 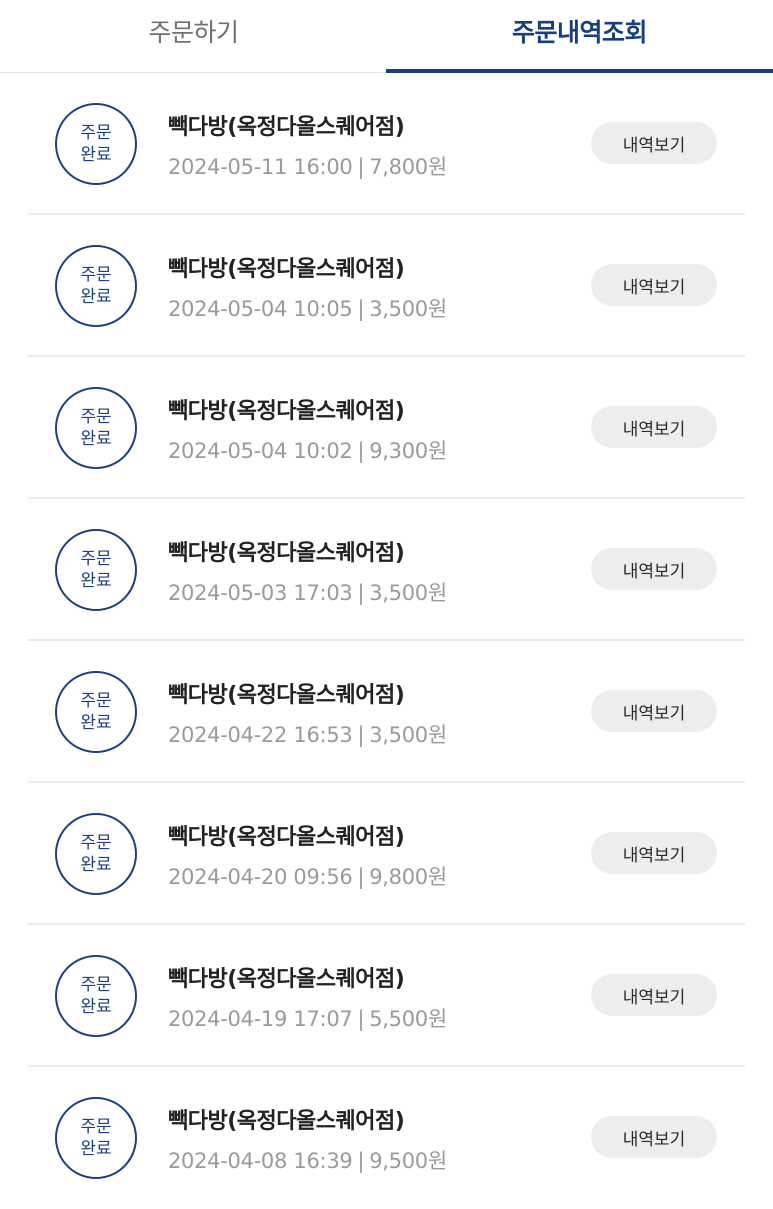 I want to click on order-meta: 2024-04-08 16:39 | 9,500원, so click(x=307, y=1160).